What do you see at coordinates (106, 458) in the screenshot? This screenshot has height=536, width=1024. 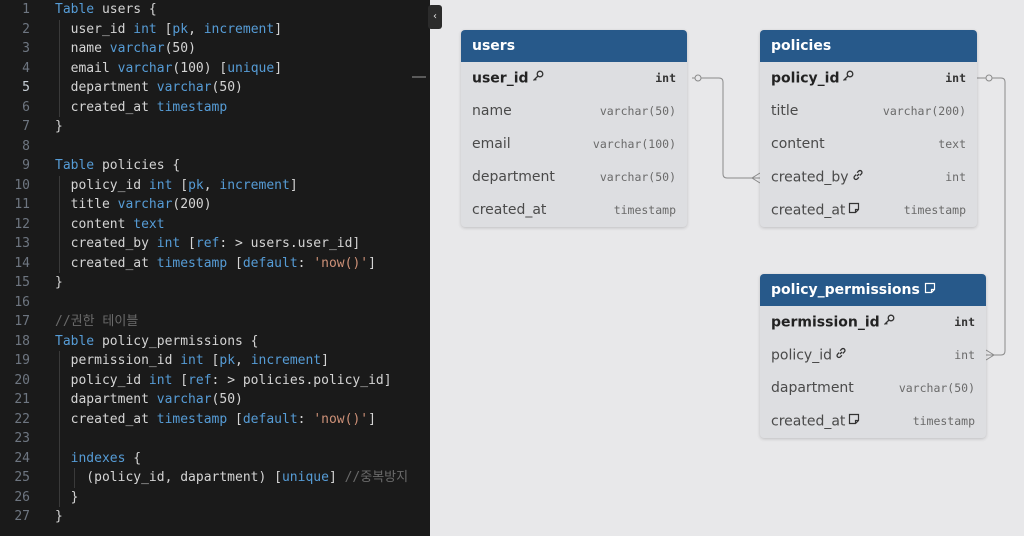 I see `code-text: indexes {` at bounding box center [106, 458].